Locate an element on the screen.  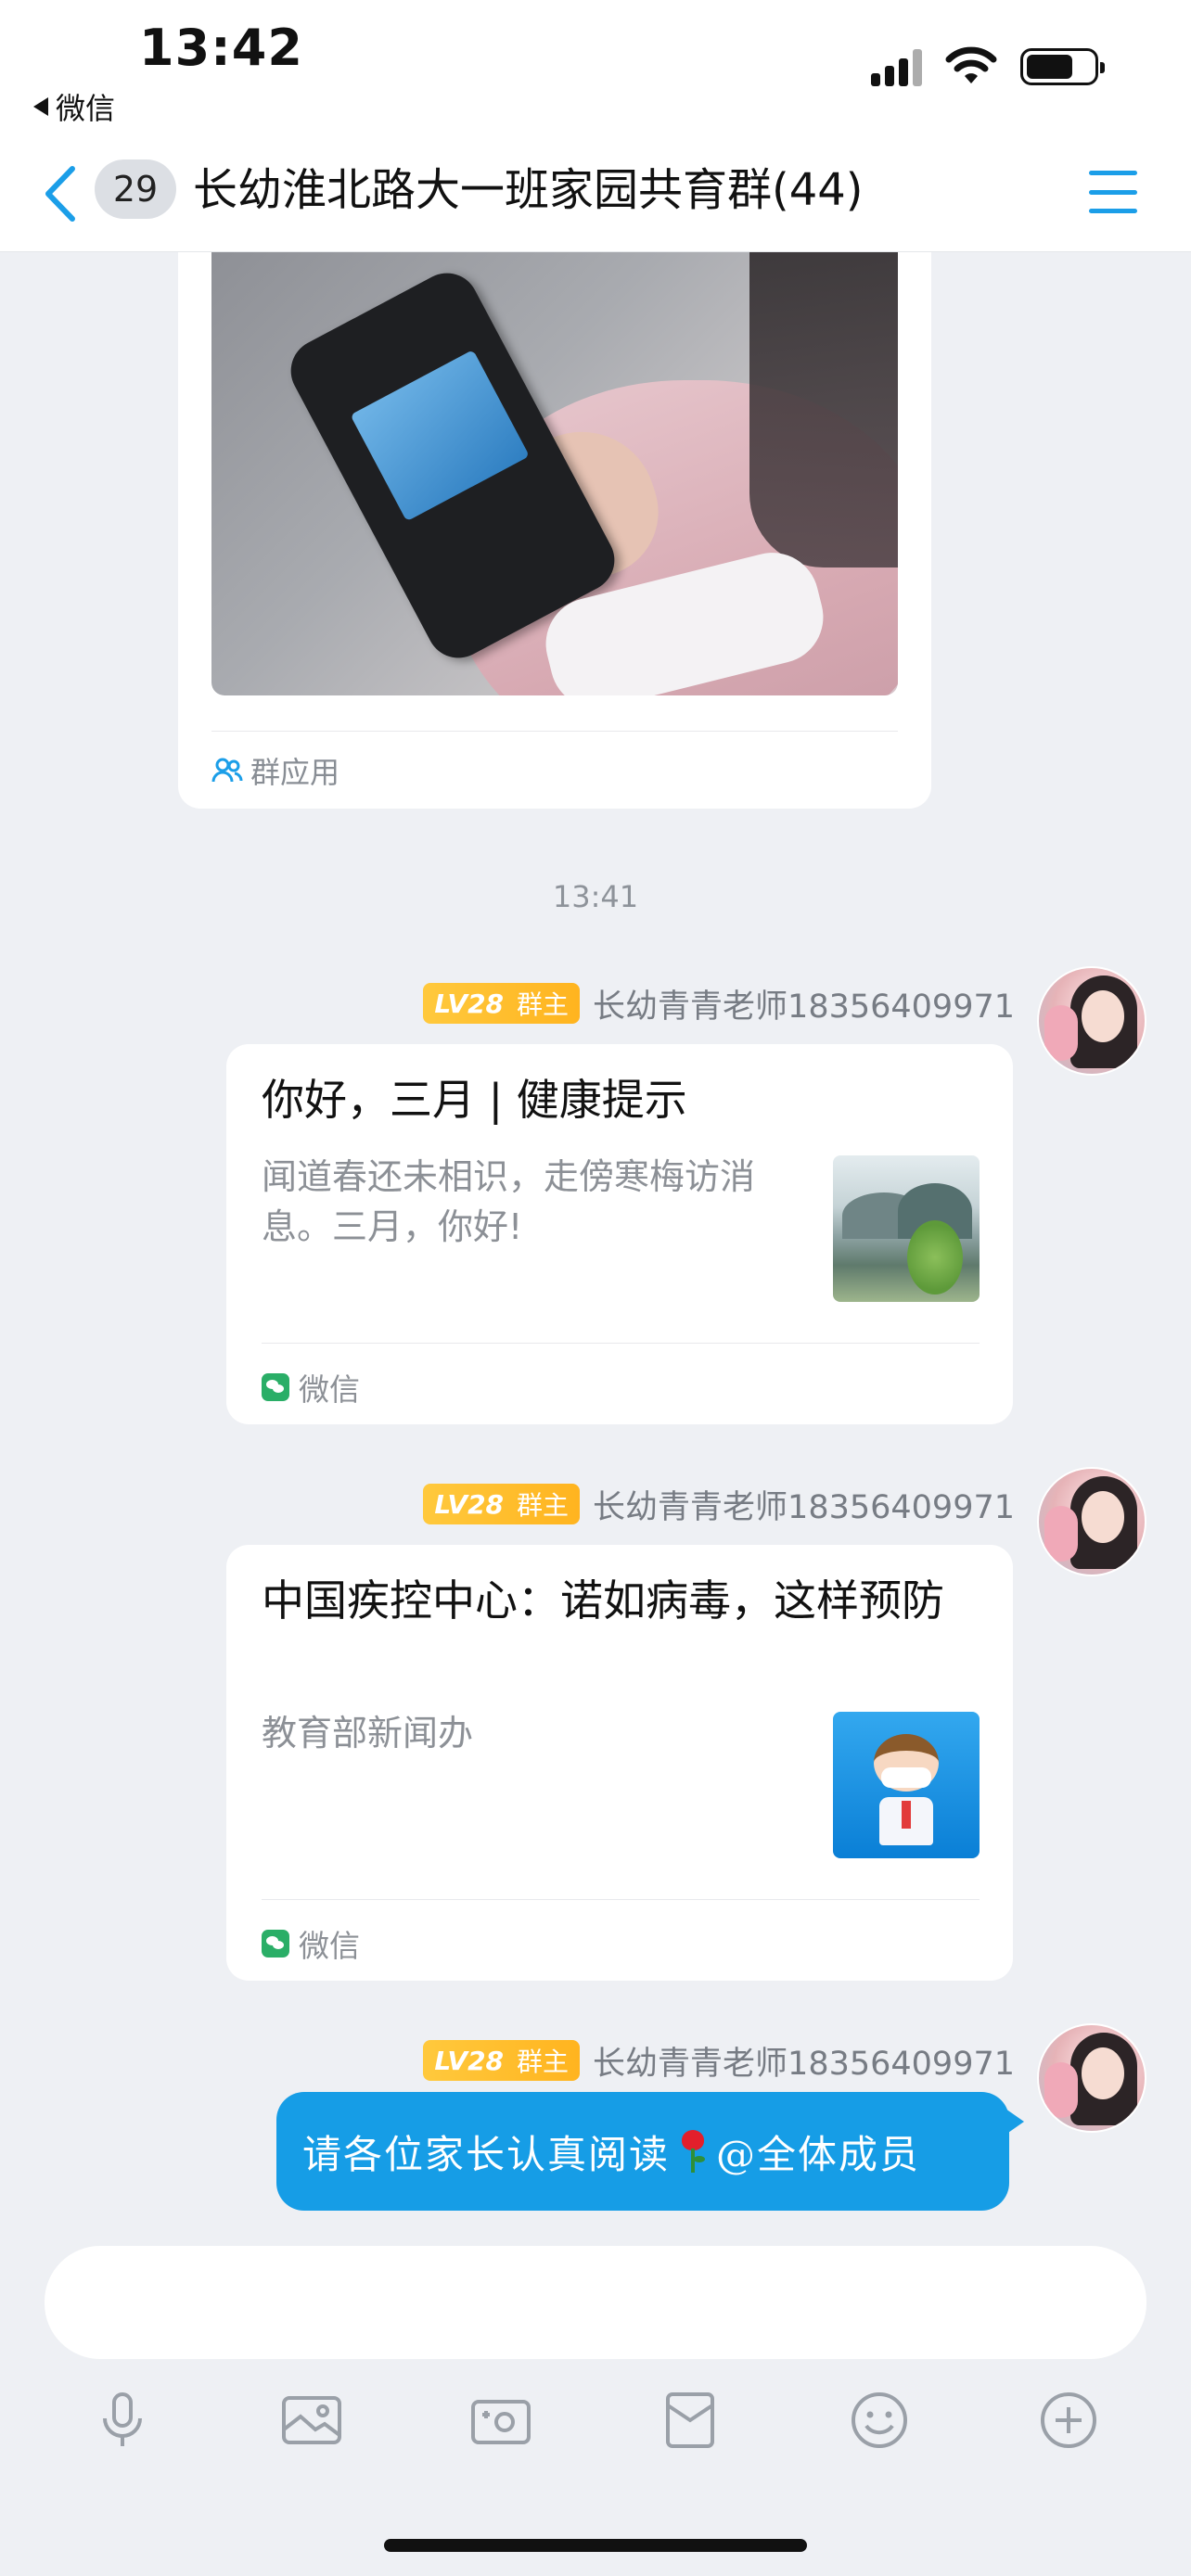
group-title: 长幼淮北路大一班家园共育群(44) is located at coordinates (528, 190).